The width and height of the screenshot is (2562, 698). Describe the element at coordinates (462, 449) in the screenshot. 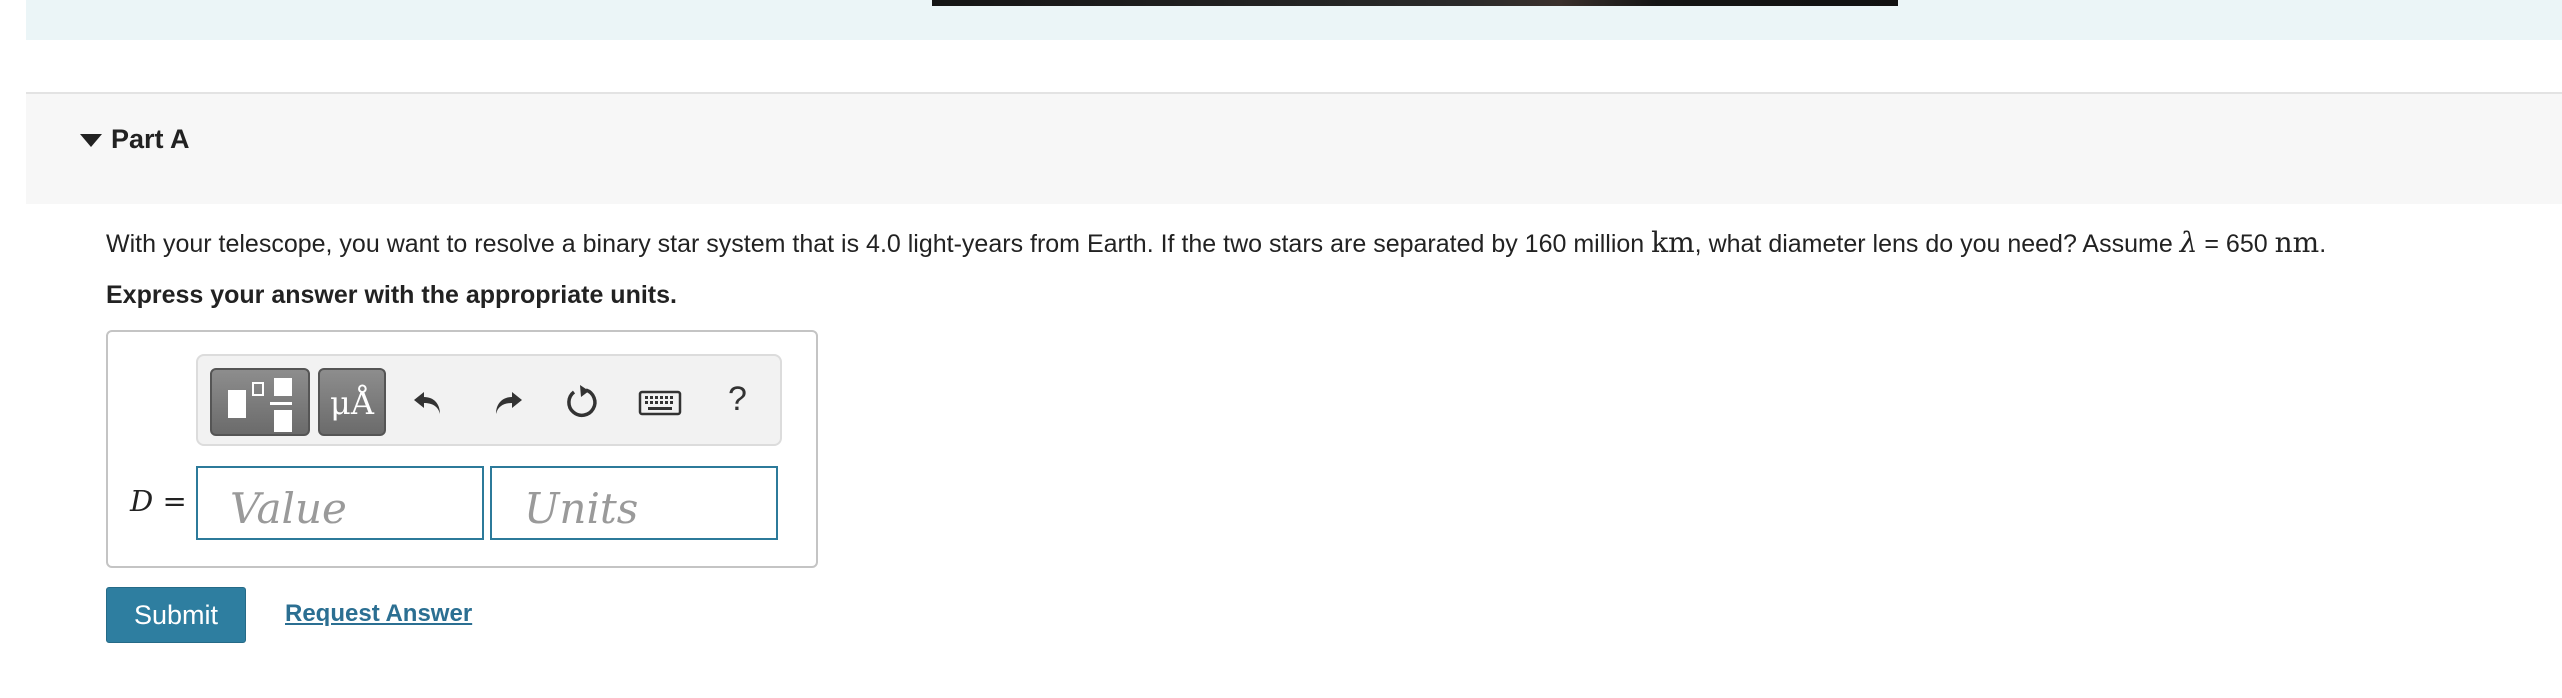

I see `answer-box: μÅ ? D =` at that location.